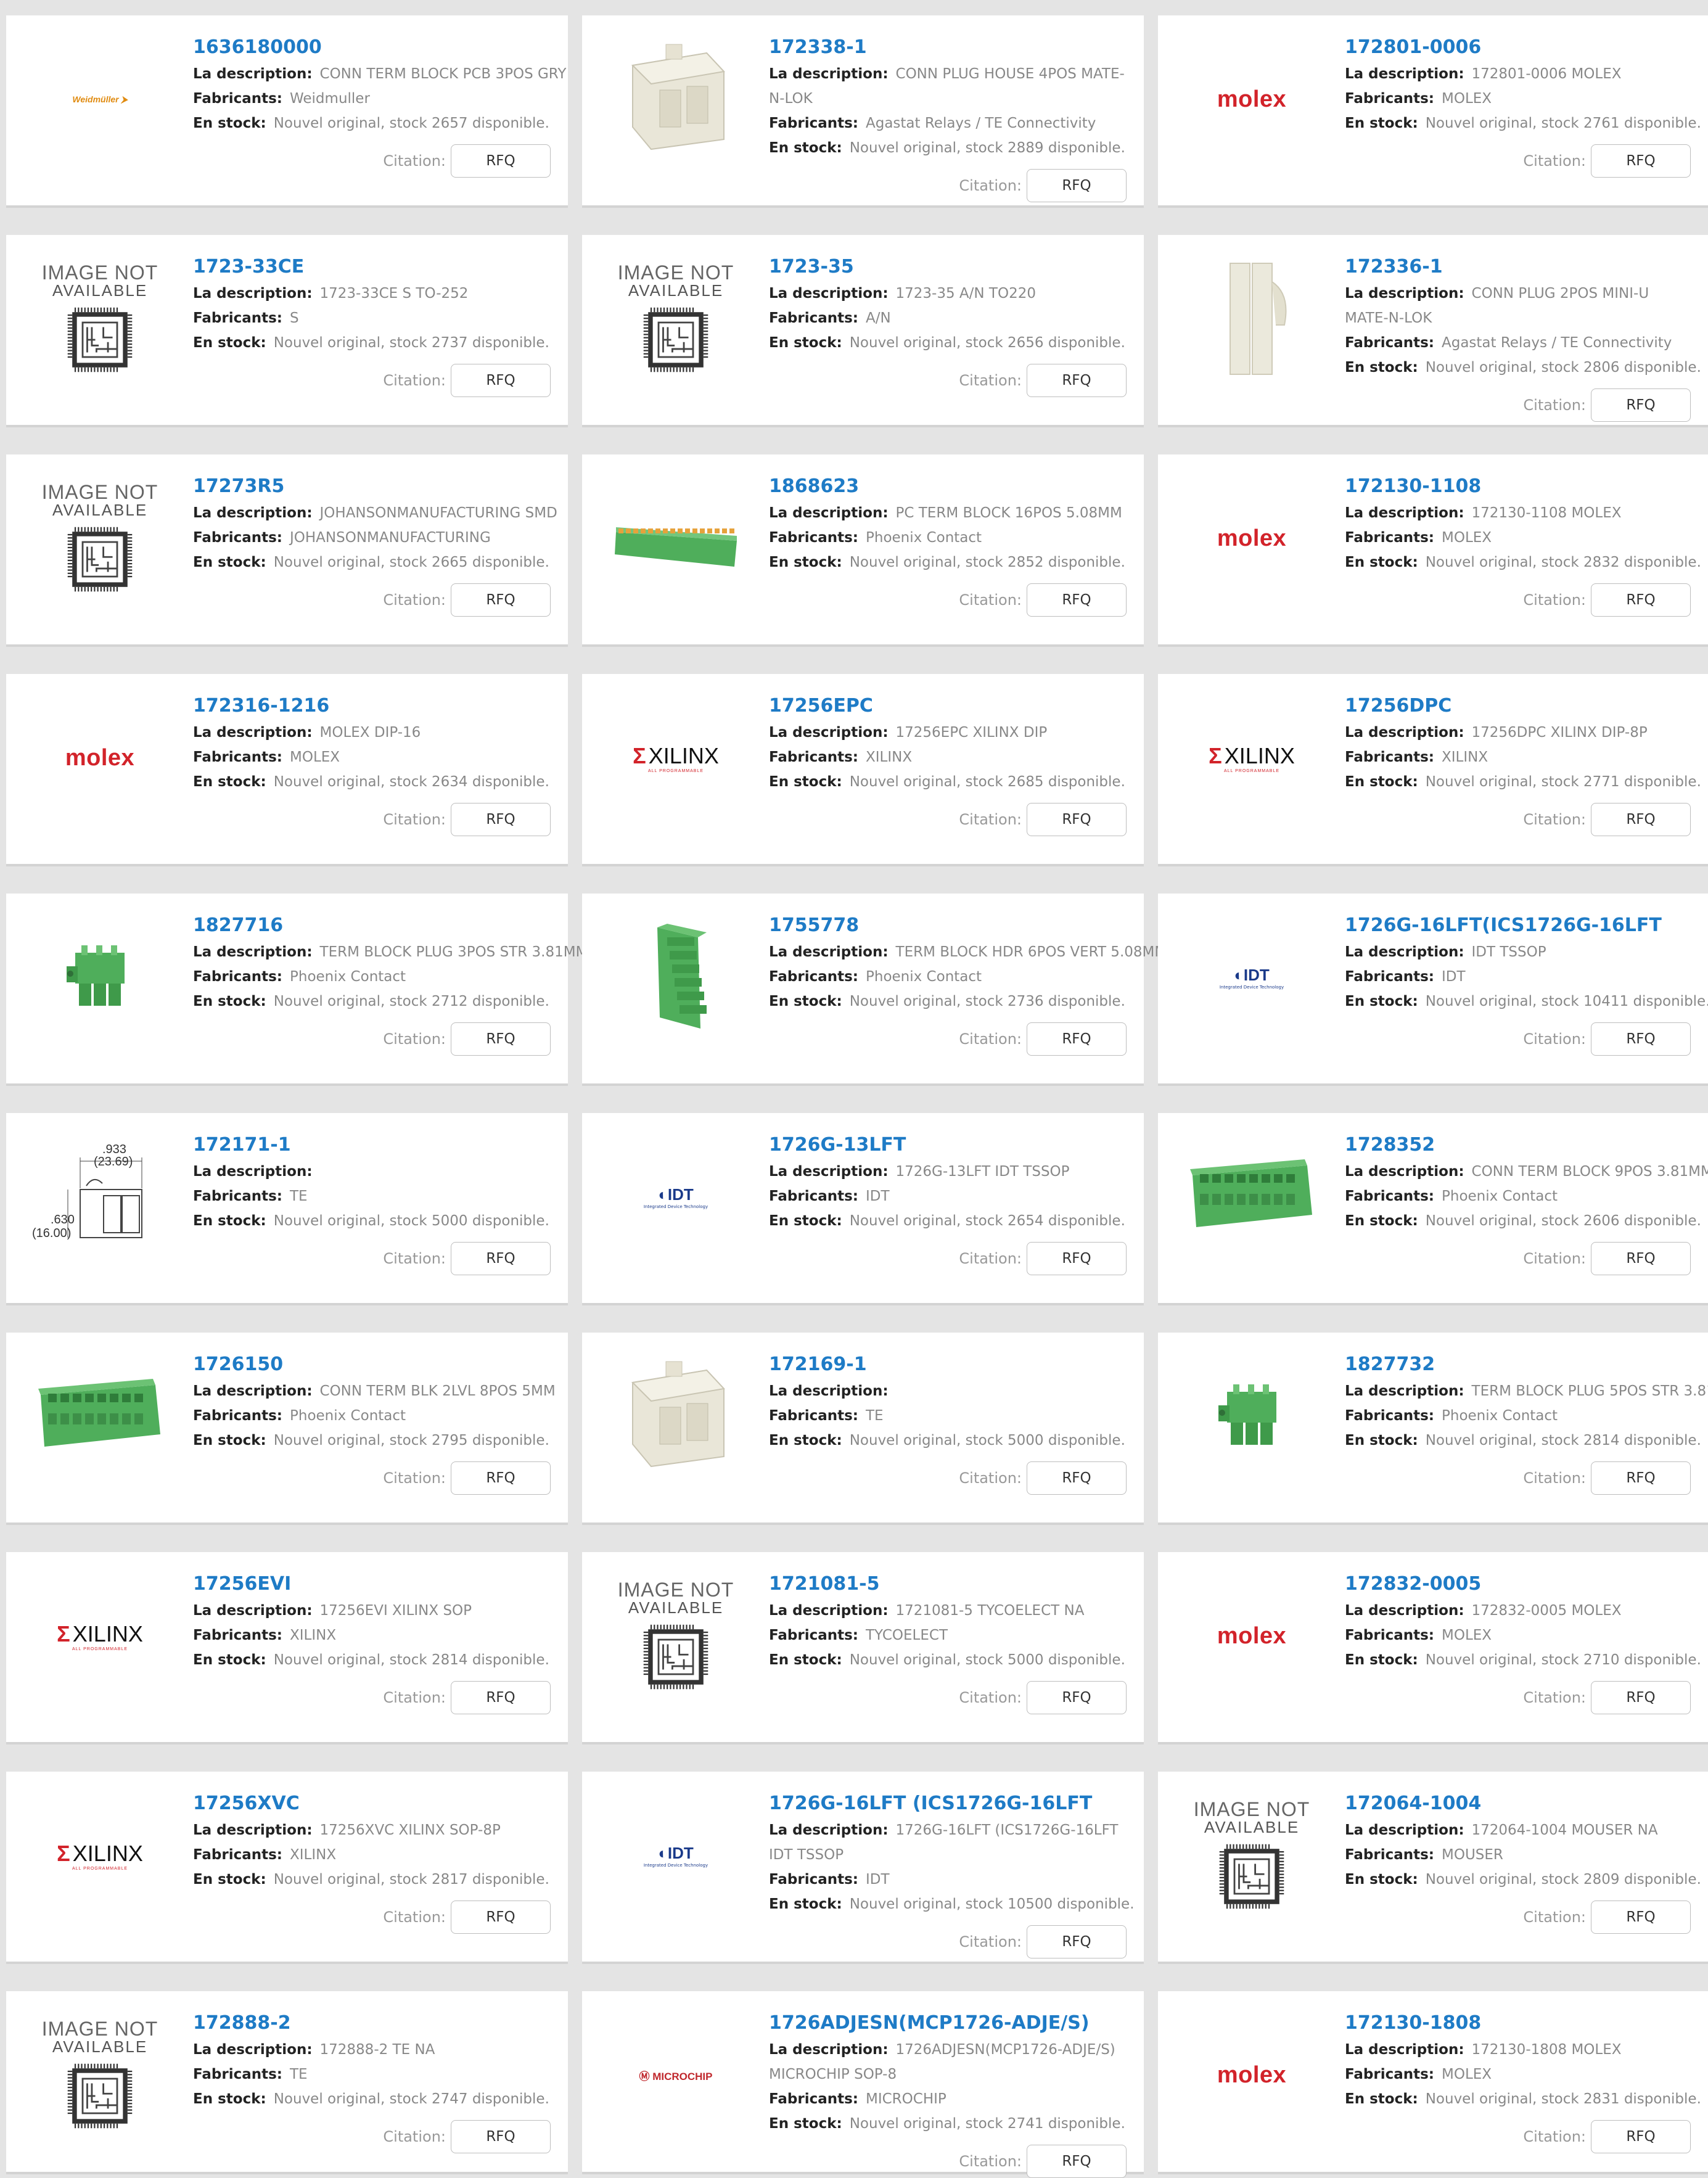 The width and height of the screenshot is (1708, 2178). What do you see at coordinates (372, 318) in the screenshot?
I see `manufacturer-row: Fabricants: S` at bounding box center [372, 318].